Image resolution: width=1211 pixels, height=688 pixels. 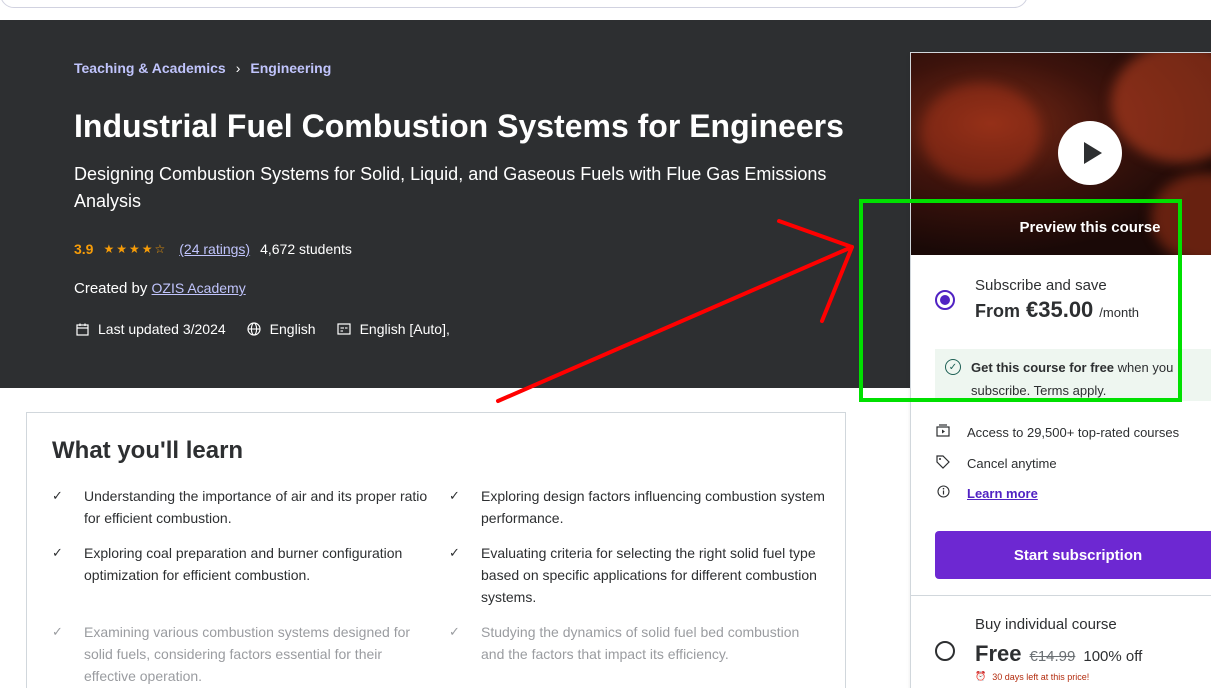 What do you see at coordinates (162, 329) in the screenshot?
I see `last-updated: Last updated 3/2024` at bounding box center [162, 329].